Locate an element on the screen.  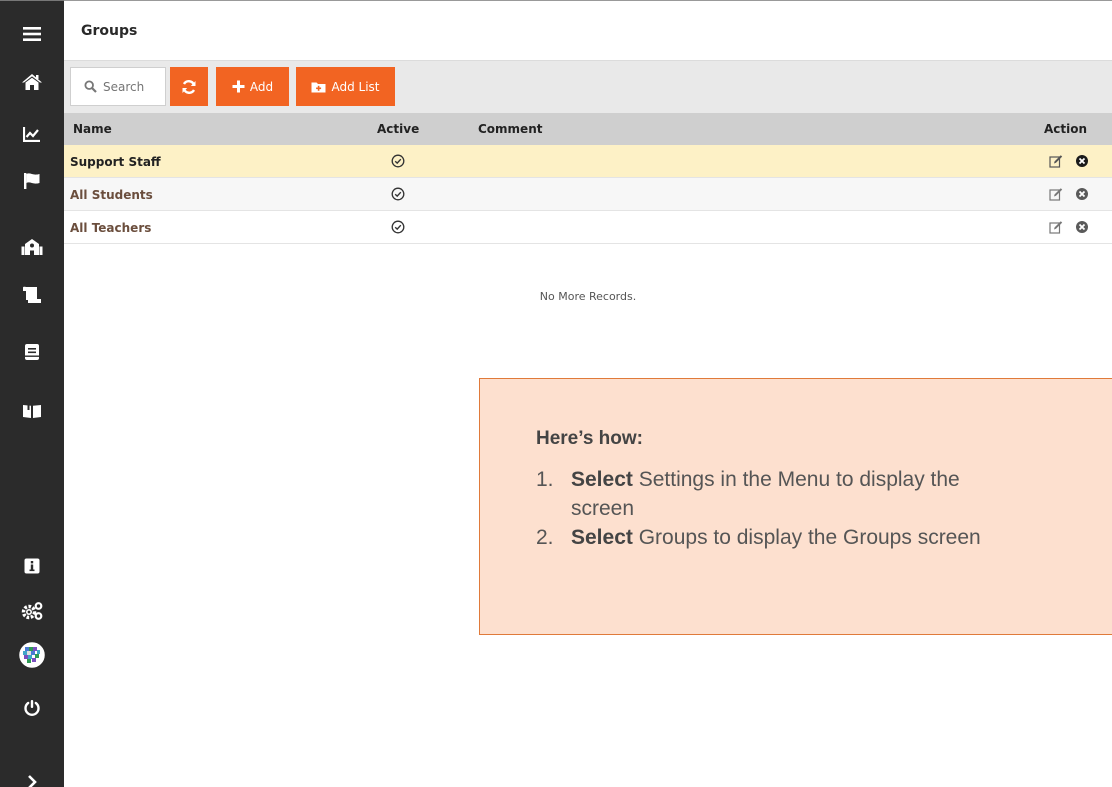
plus-icon is located at coordinates (238, 86).